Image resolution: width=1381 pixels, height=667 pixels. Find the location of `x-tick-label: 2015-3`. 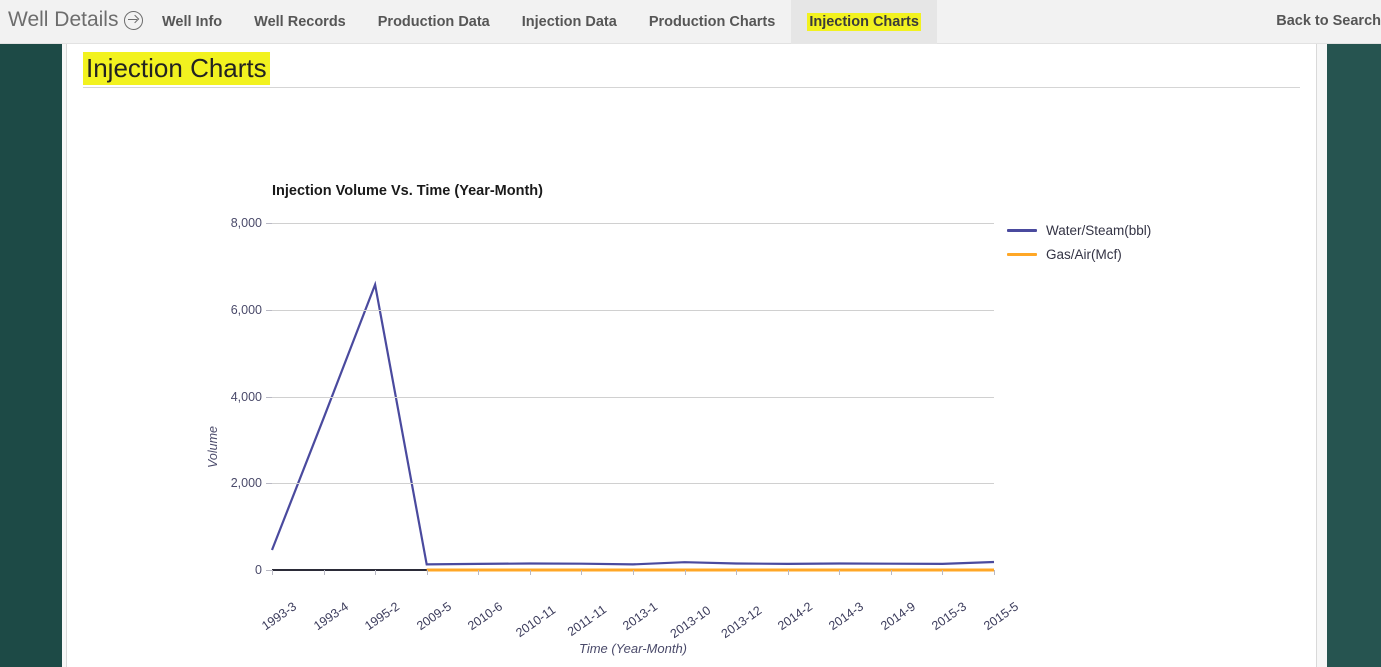

x-tick-label: 2015-3 is located at coordinates (949, 616).